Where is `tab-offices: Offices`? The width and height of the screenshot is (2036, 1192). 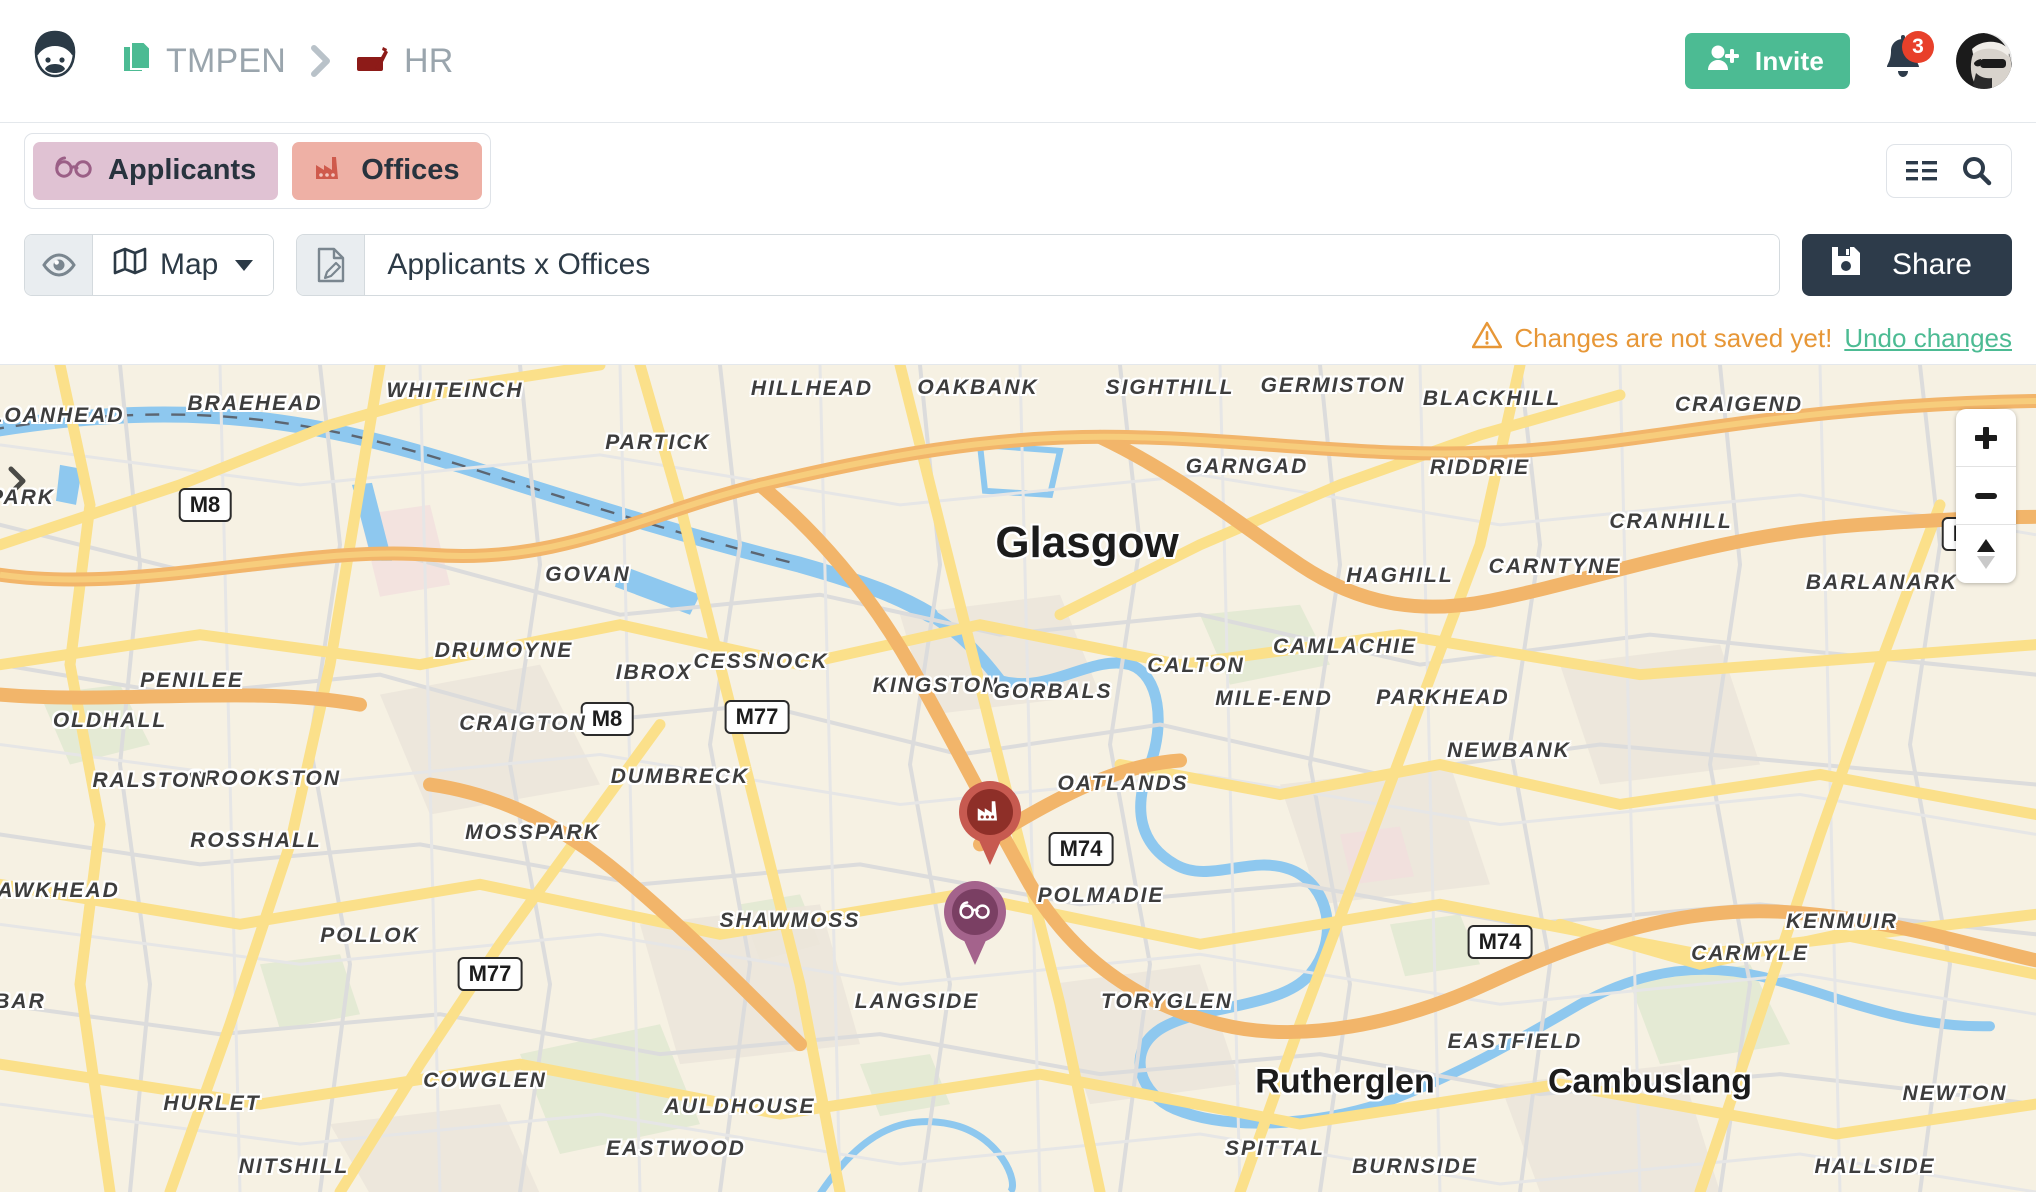 tab-offices: Offices is located at coordinates (387, 170).